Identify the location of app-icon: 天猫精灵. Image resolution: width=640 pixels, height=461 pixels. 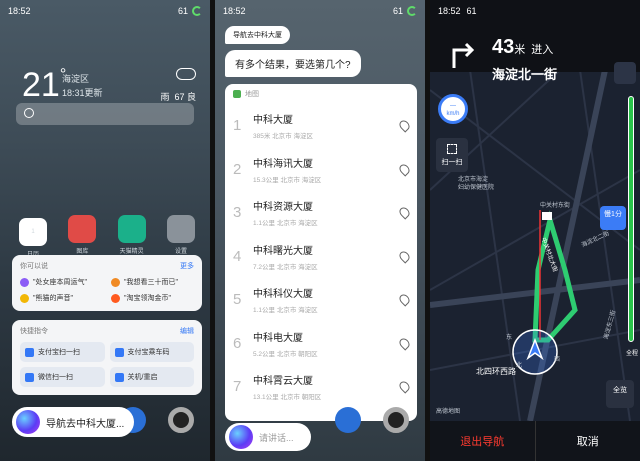
(132, 236).